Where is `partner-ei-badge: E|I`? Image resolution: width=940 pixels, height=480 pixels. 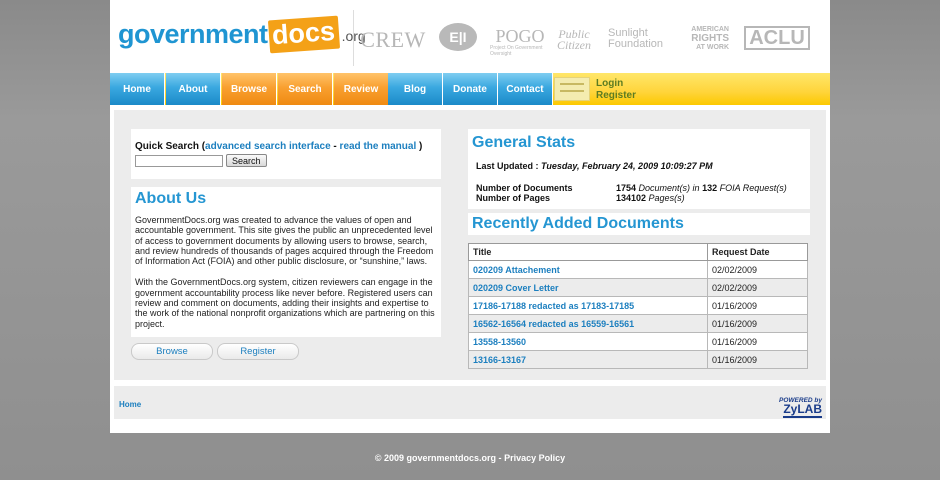
partner-ei-badge: E|I is located at coordinates (458, 37).